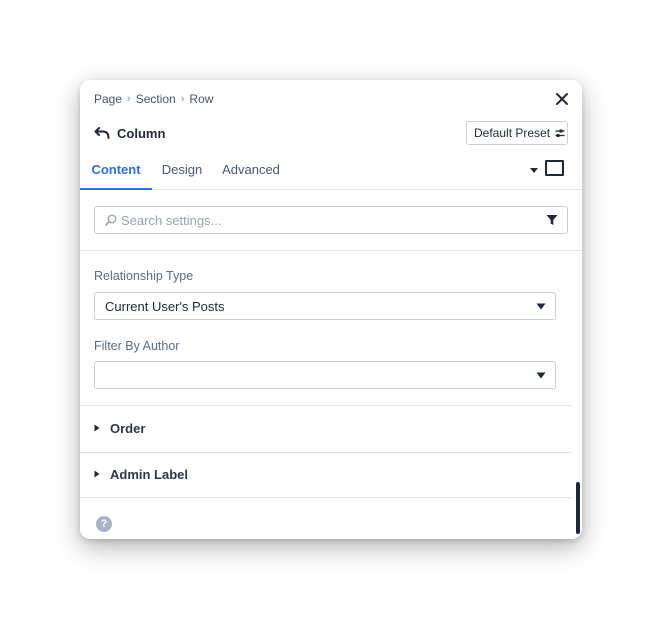 The height and width of the screenshot is (619, 662). I want to click on search-icon, so click(111, 220).